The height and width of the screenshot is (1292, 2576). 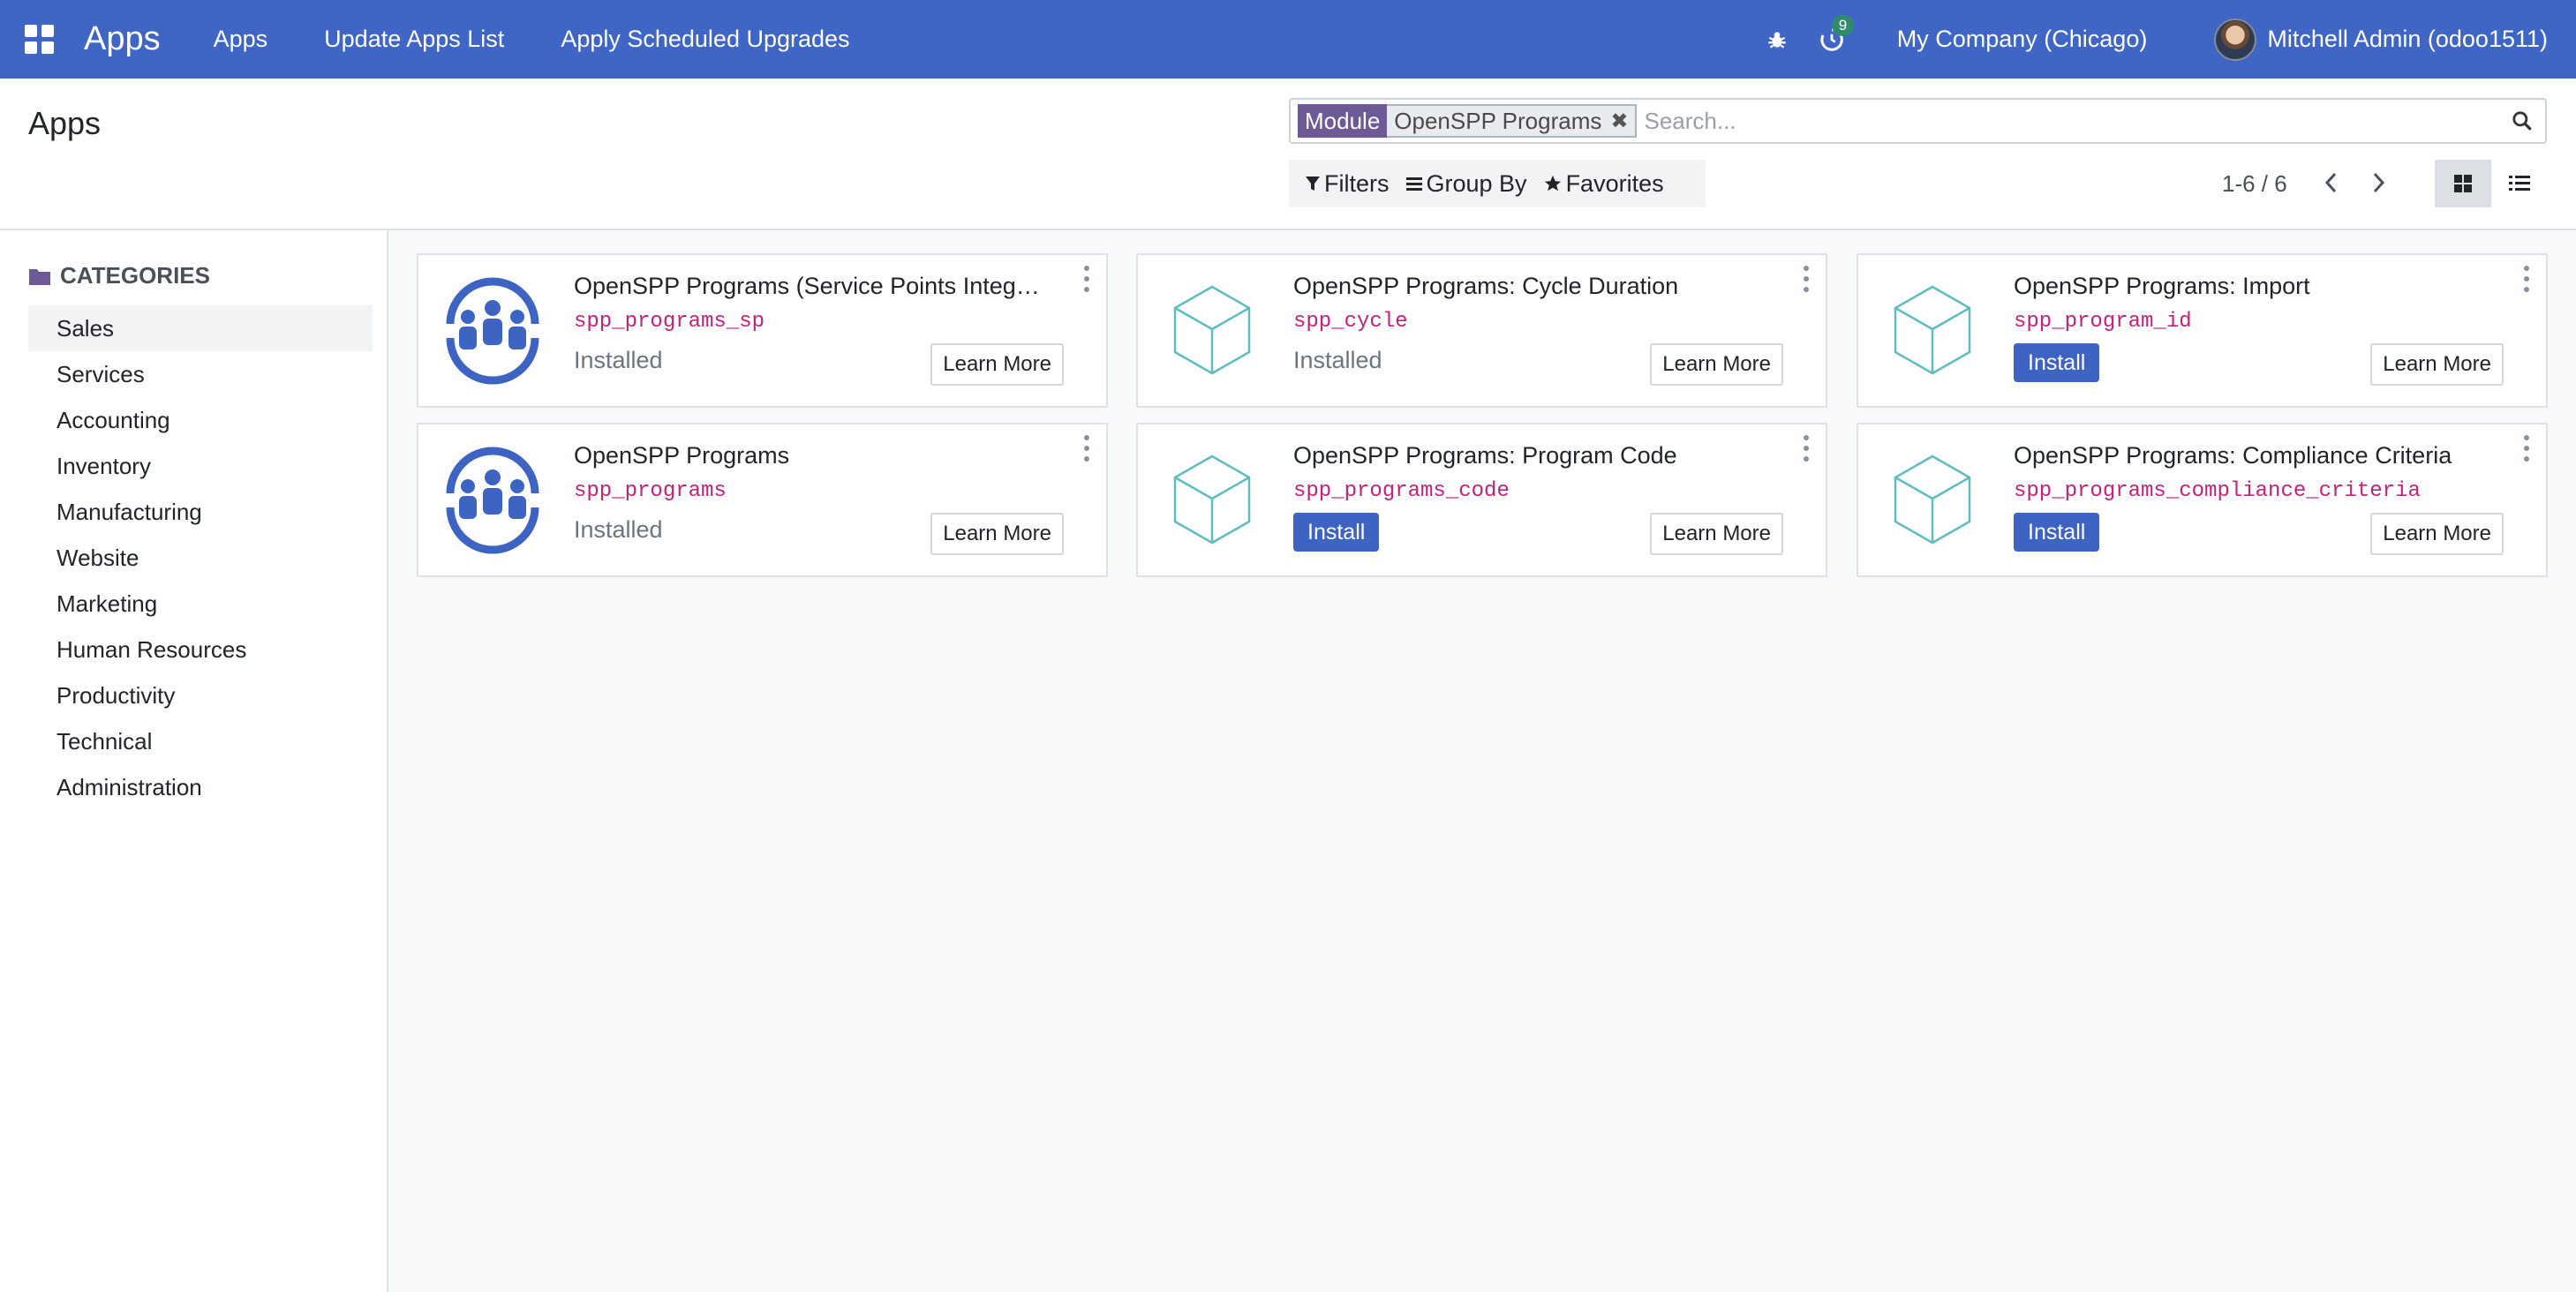 What do you see at coordinates (670, 322) in the screenshot?
I see `app-technical-name: spp_programs_sp` at bounding box center [670, 322].